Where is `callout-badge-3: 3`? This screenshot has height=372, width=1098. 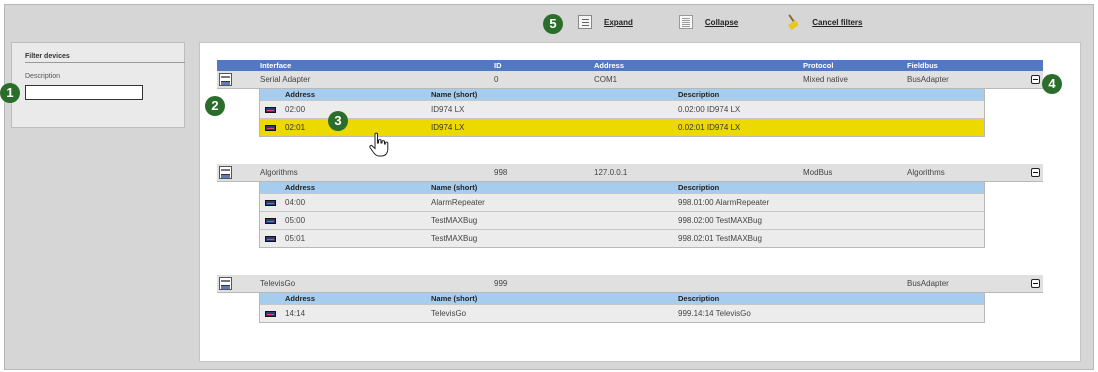
callout-badge-3: 3 is located at coordinates (338, 121).